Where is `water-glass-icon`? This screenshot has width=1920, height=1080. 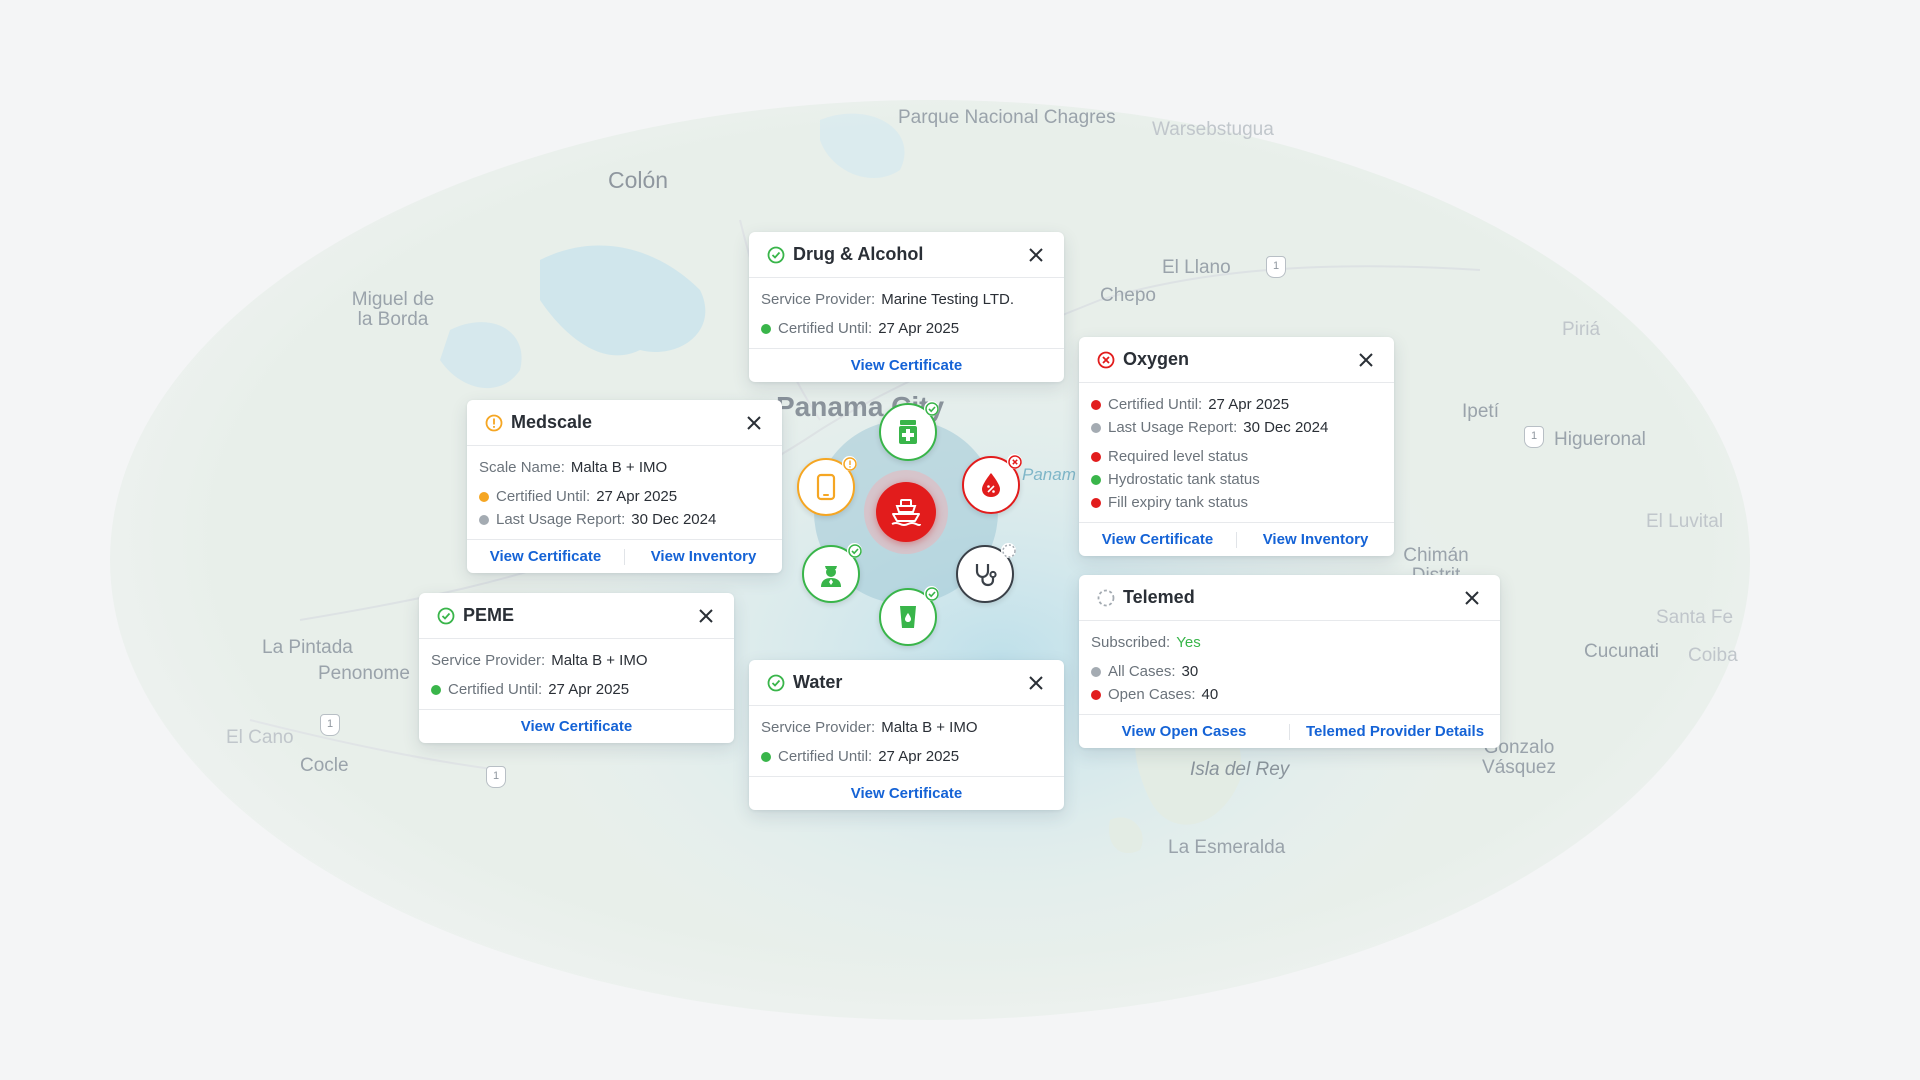
water-glass-icon is located at coordinates (908, 617).